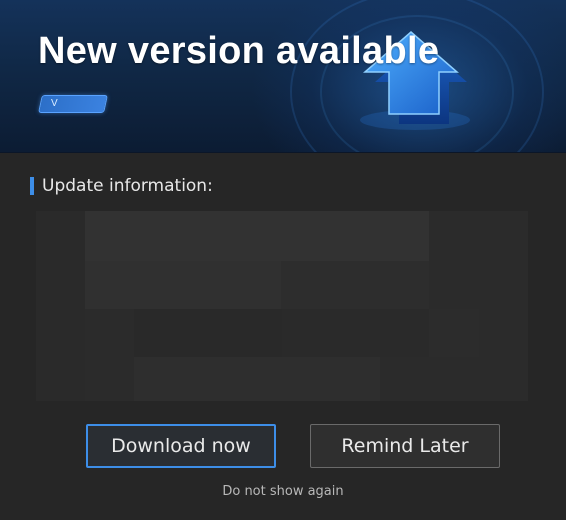 The image size is (566, 520). I want to click on do-not-show-again-link: Do not show again, so click(283, 491).